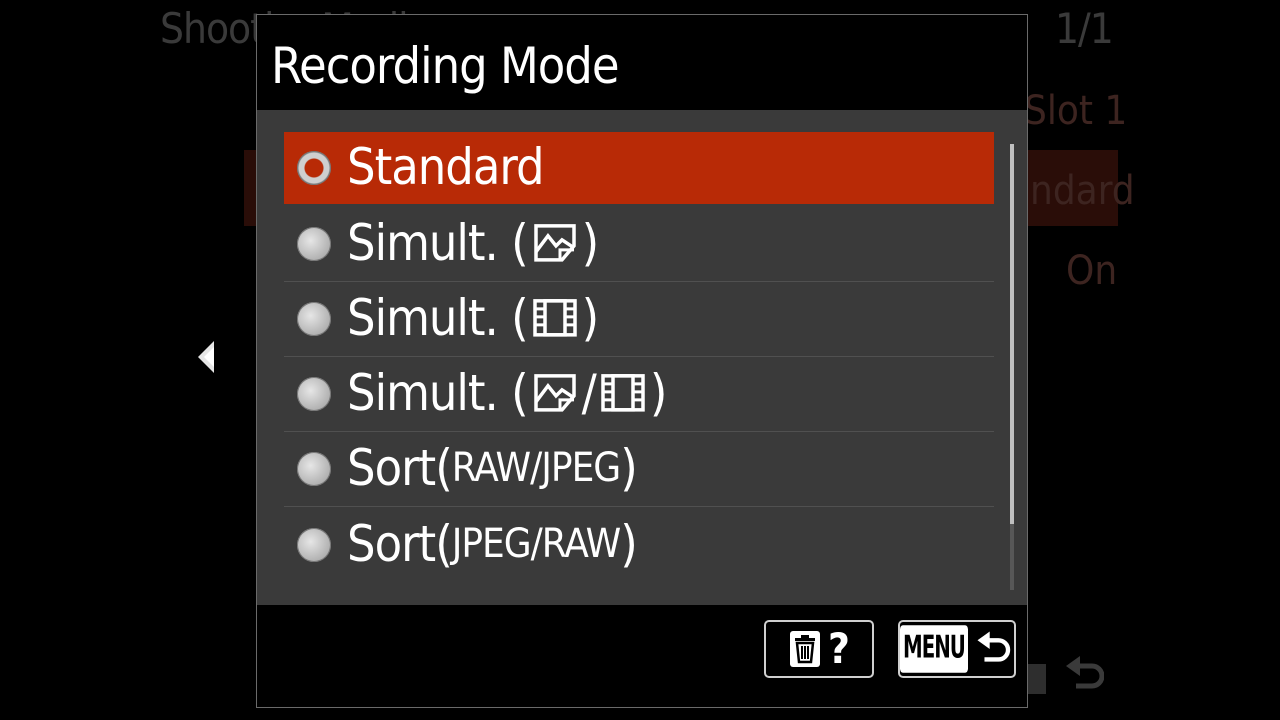 Image resolution: width=1280 pixels, height=720 pixels. Describe the element at coordinates (1092, 271) in the screenshot. I see `background-value-on: On` at that location.